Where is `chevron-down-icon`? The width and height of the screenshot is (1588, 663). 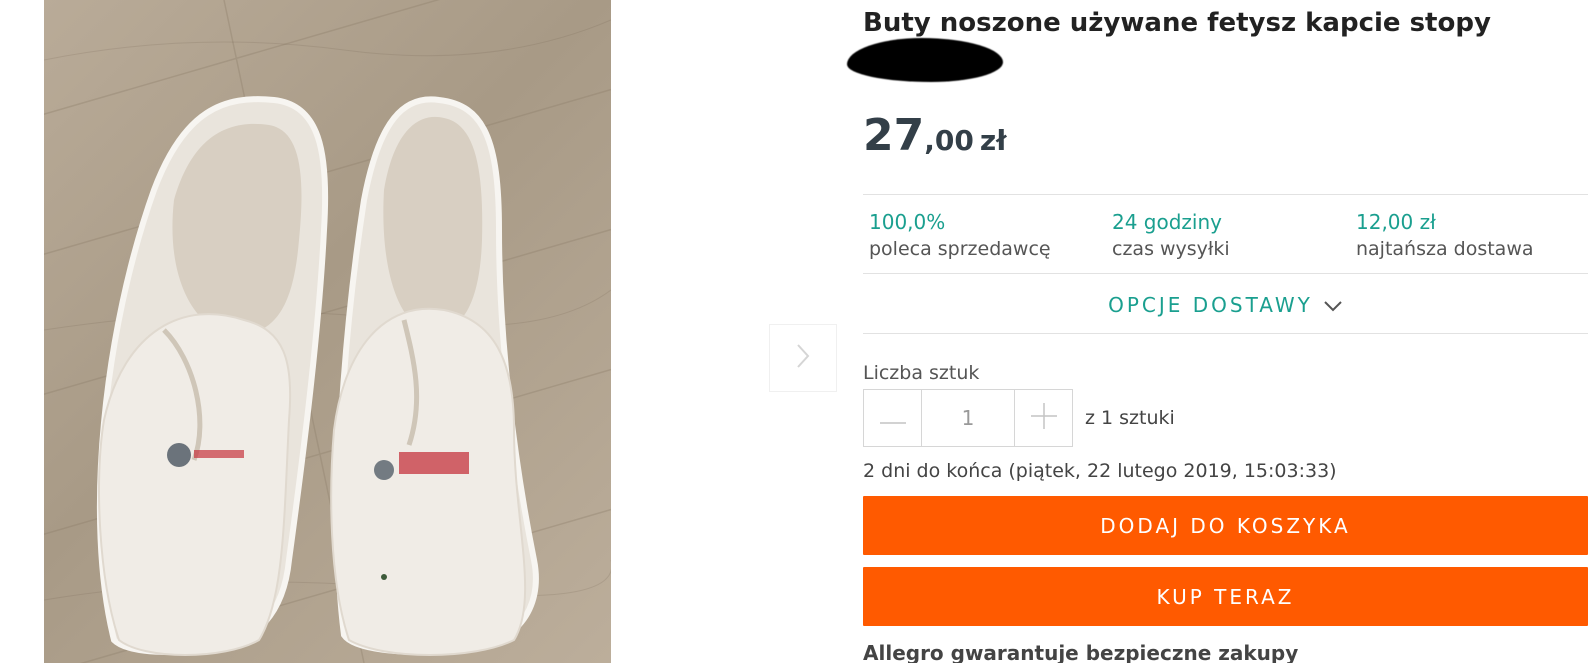
chevron-down-icon is located at coordinates (1333, 305).